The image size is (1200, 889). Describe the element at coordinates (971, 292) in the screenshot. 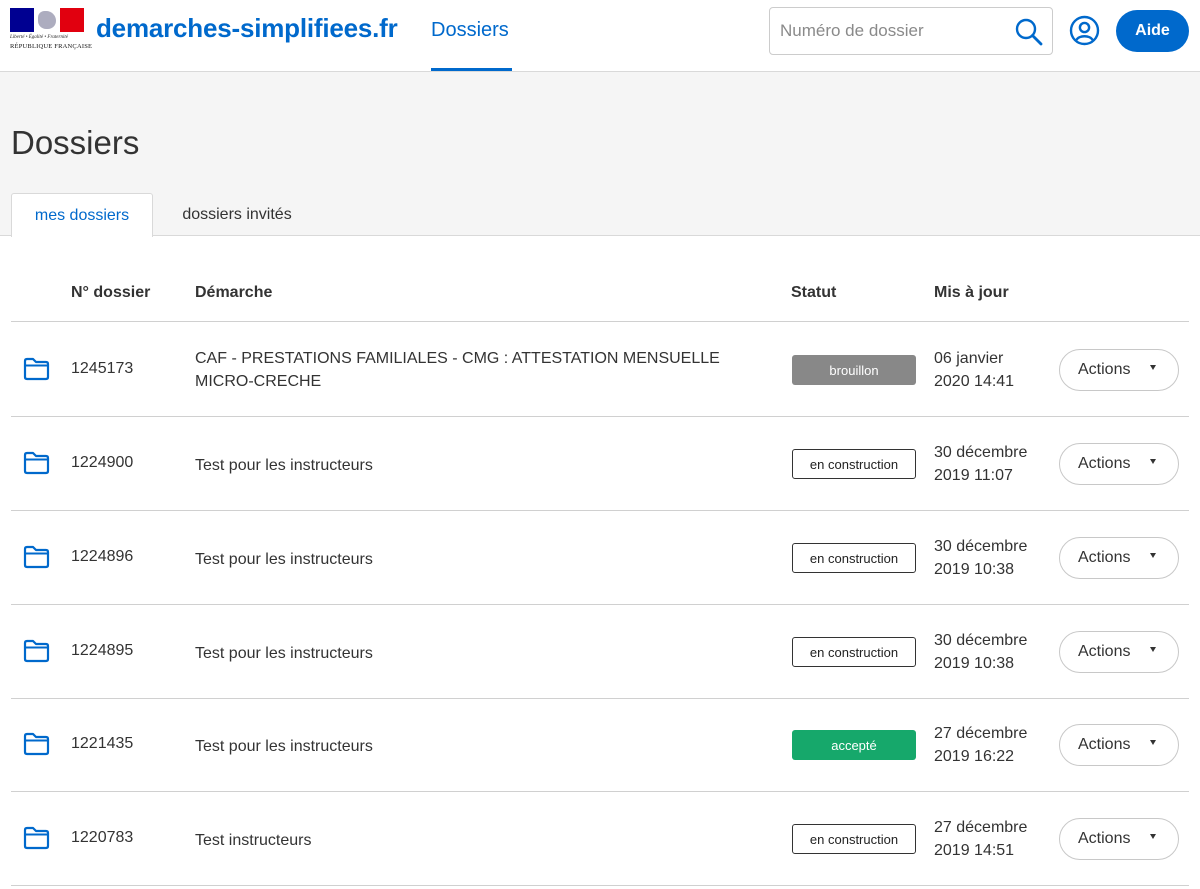

I see `column-header-updated: Mis à jour` at that location.